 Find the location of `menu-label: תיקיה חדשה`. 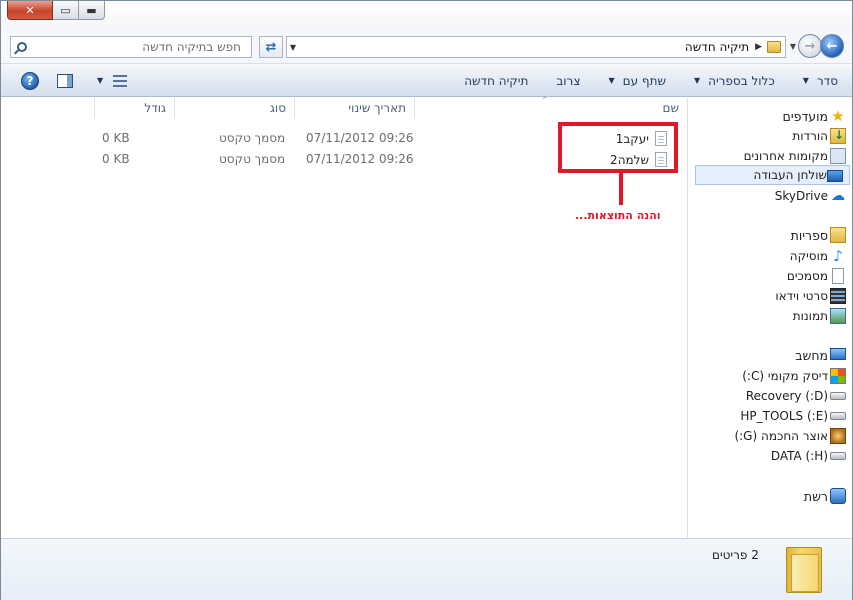

menu-label: תיקיה חדשה is located at coordinates (496, 80).